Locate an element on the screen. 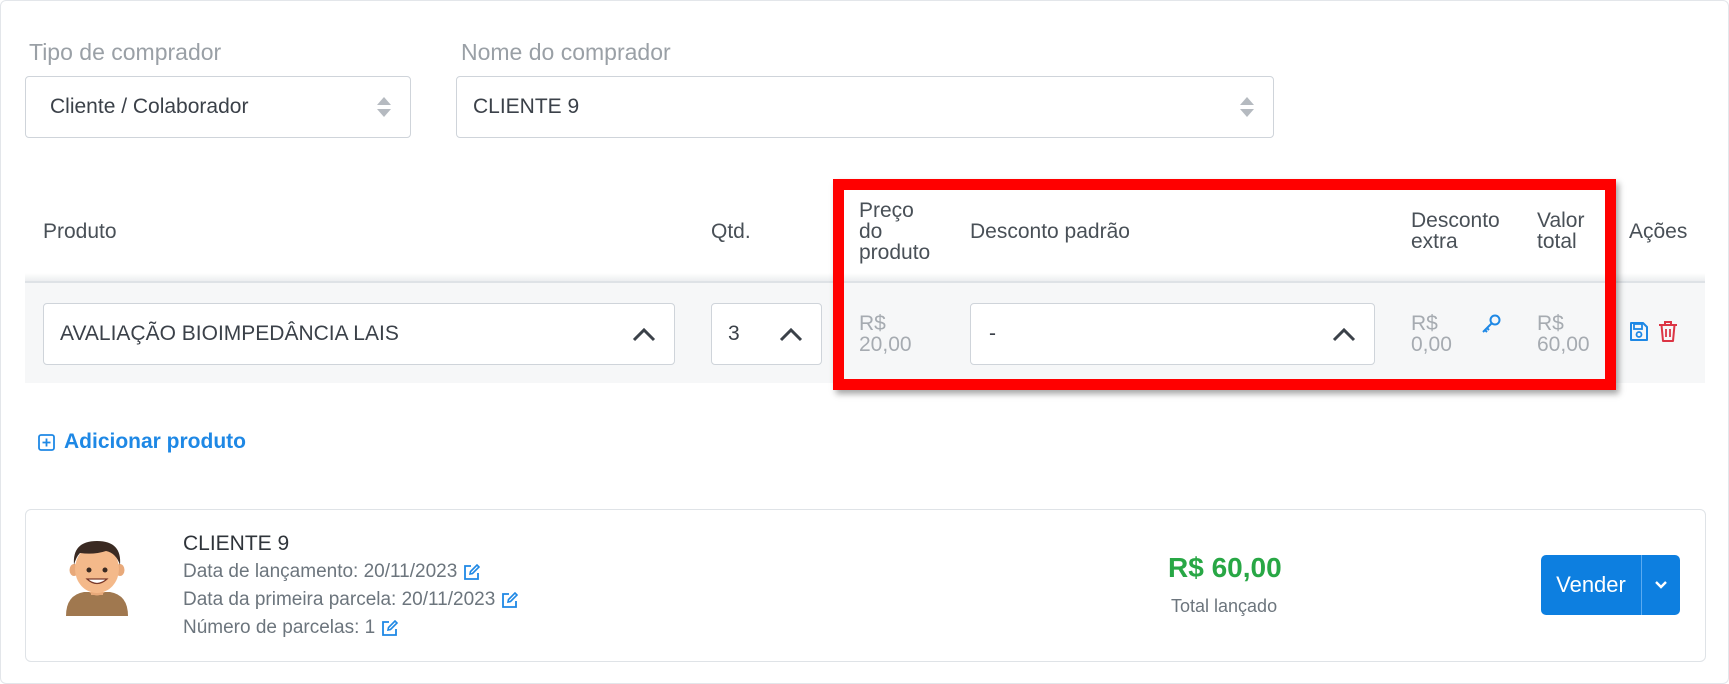 The height and width of the screenshot is (684, 1729). chevron-down-icon is located at coordinates (1661, 585).